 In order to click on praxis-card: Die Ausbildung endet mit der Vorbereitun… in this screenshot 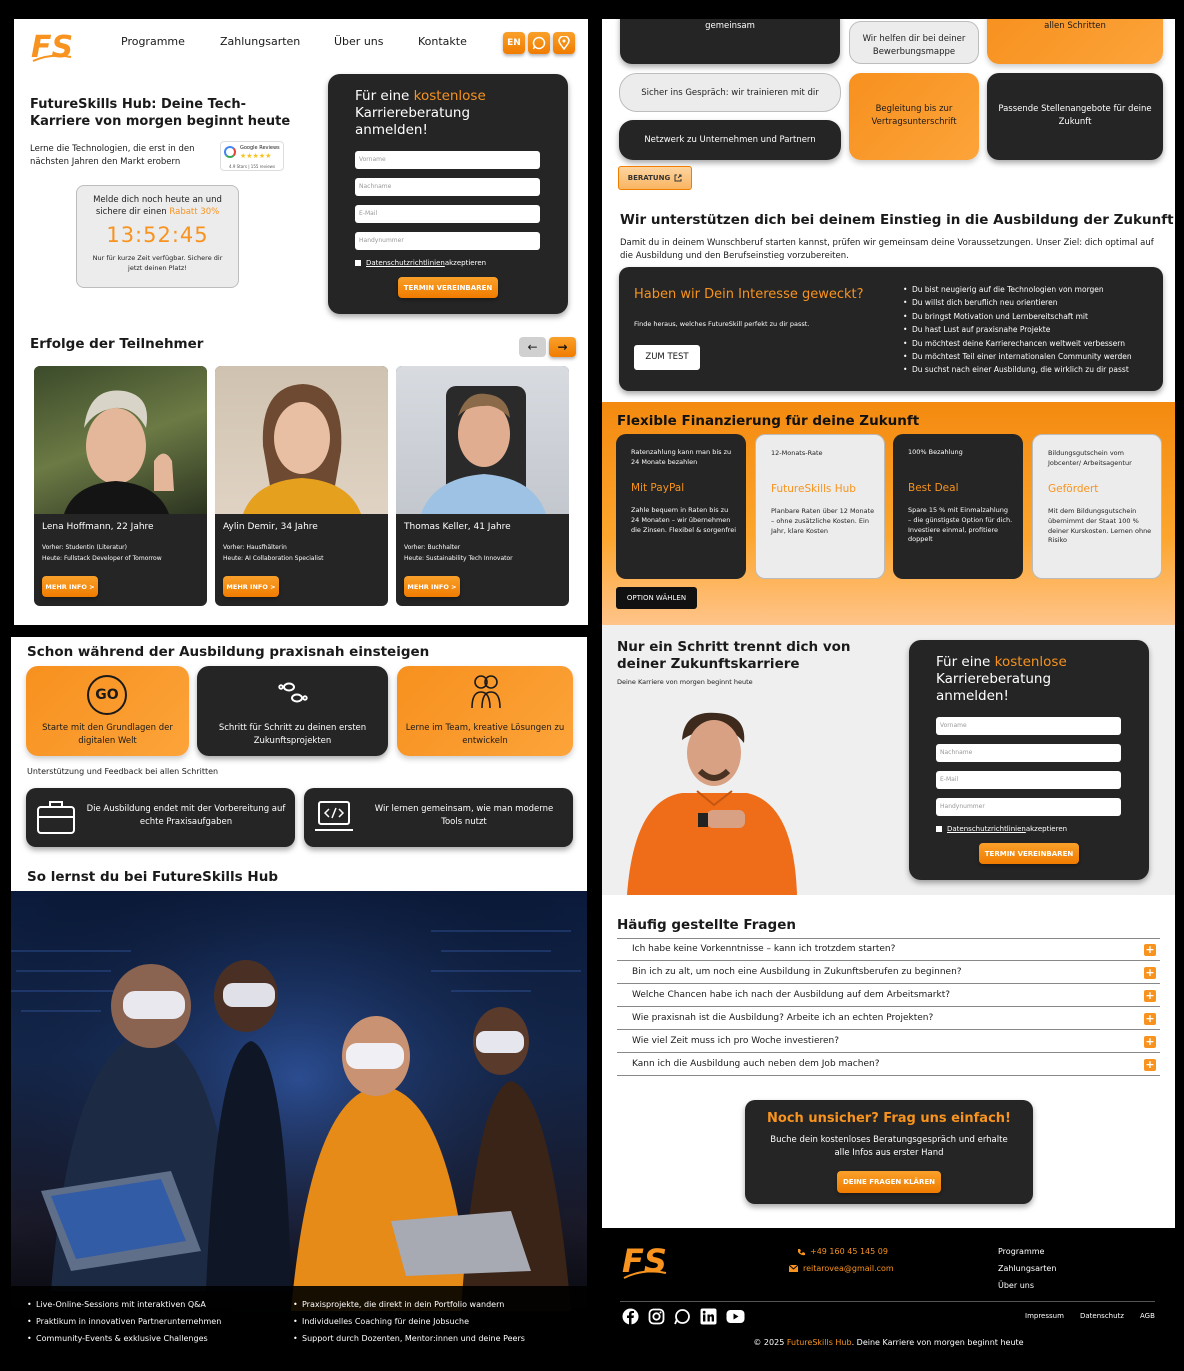, I will do `click(160, 817)`.